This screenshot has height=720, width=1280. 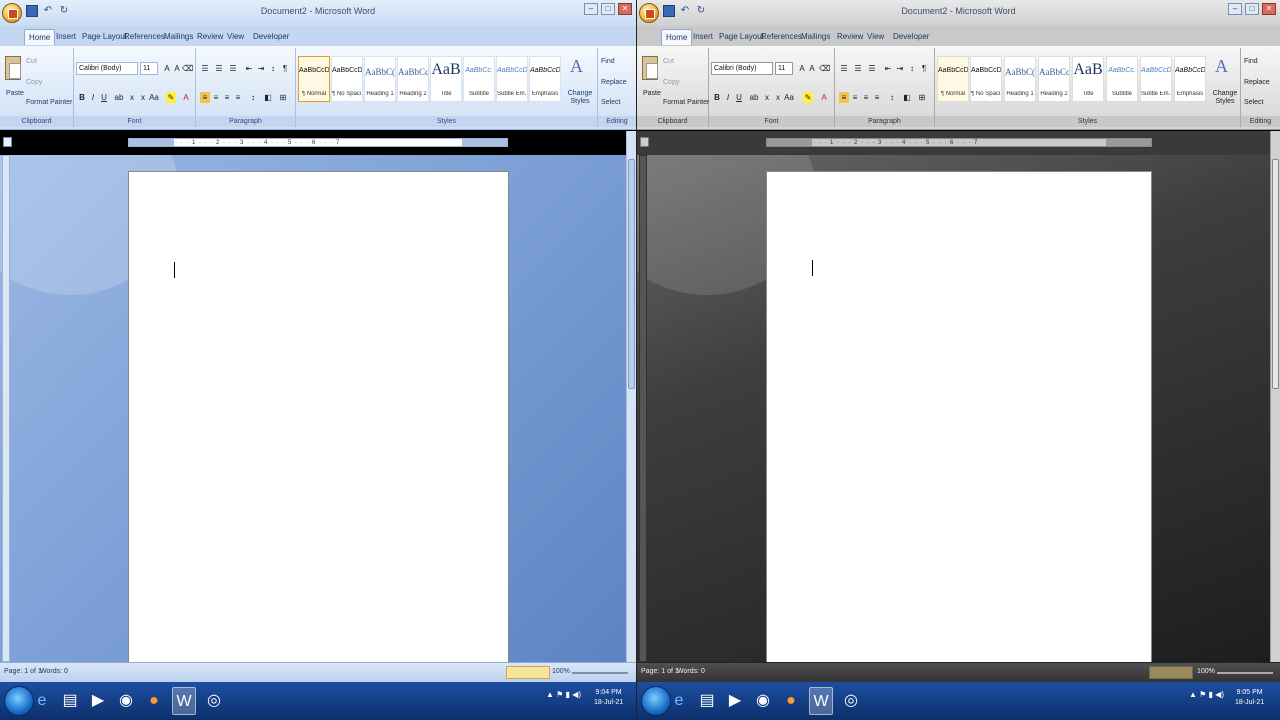 What do you see at coordinates (1257, 82) in the screenshot?
I see `replace-button: Replace` at bounding box center [1257, 82].